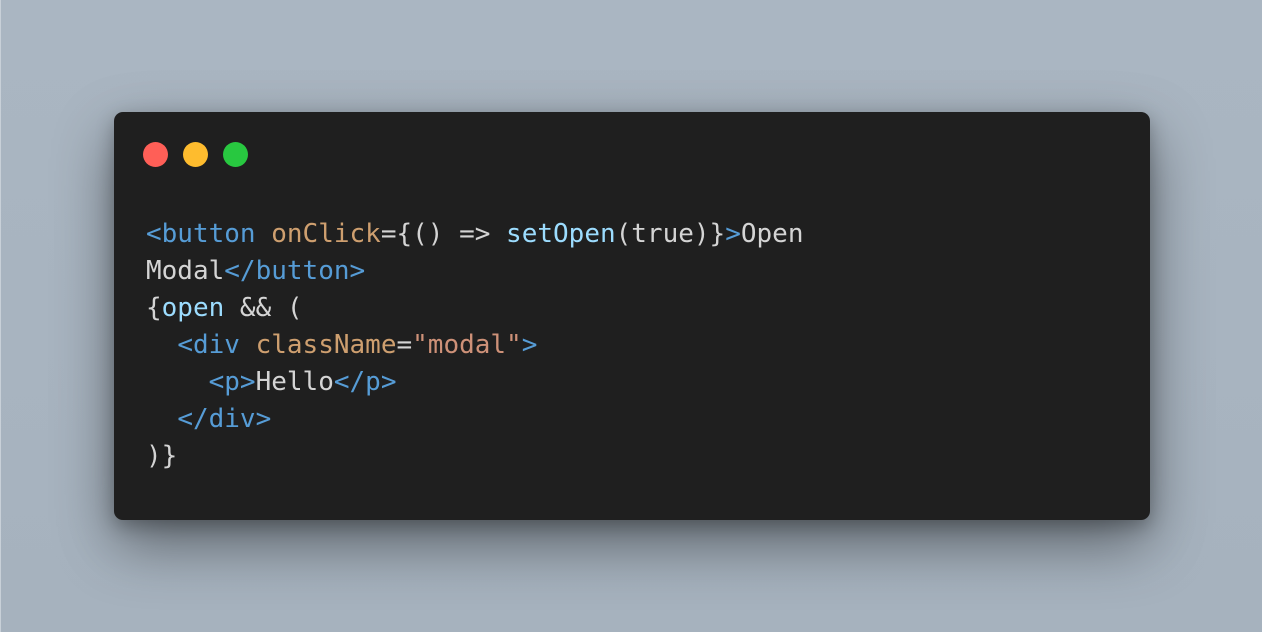 The image size is (1262, 632). What do you see at coordinates (295, 271) in the screenshot?
I see `code-token: </button>` at bounding box center [295, 271].